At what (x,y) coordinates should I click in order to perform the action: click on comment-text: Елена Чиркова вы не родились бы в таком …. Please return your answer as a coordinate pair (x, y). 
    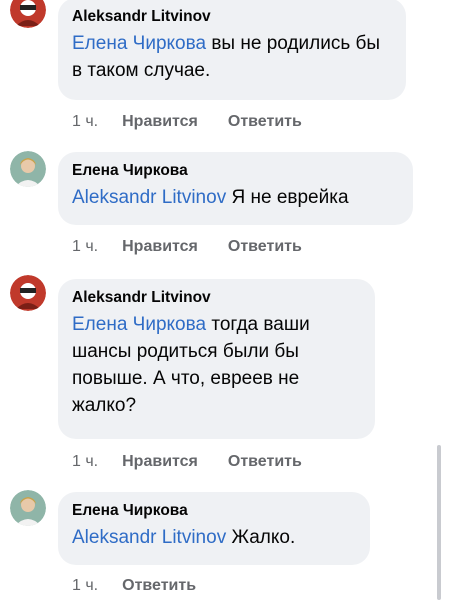
    Looking at the image, I should click on (226, 57).